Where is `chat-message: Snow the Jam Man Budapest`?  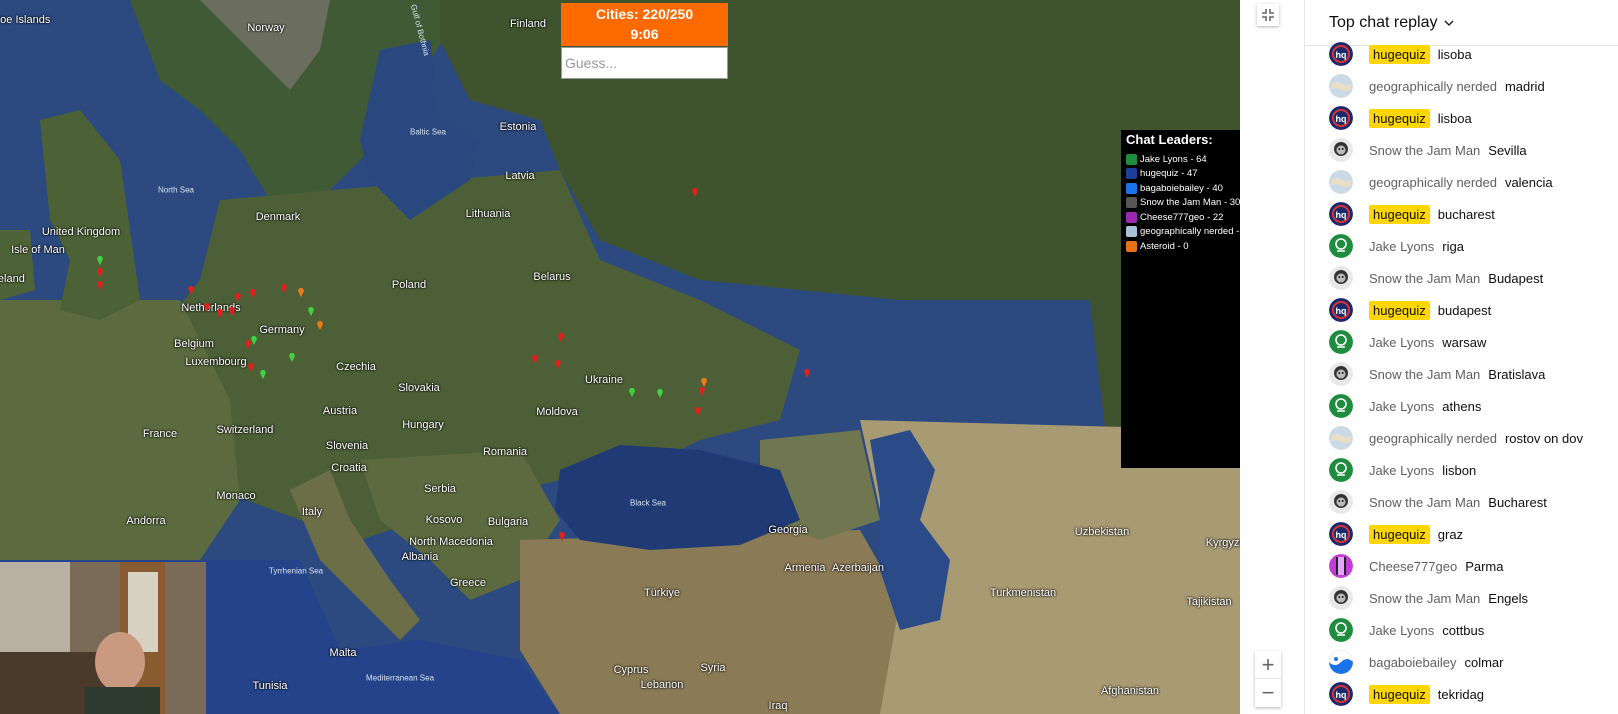 chat-message: Snow the Jam Man Budapest is located at coordinates (1461, 278).